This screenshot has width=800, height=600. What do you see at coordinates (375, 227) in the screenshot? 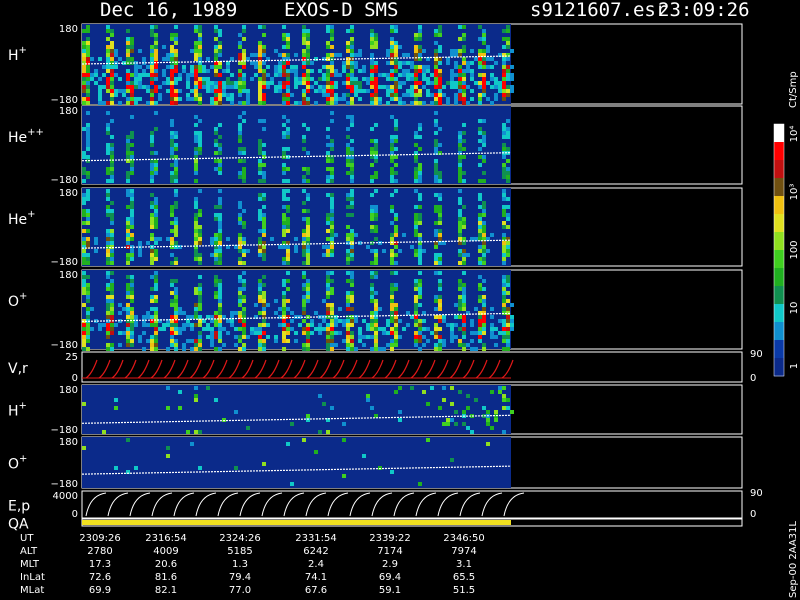
I see `panel-heplus: He+180−180` at bounding box center [375, 227].